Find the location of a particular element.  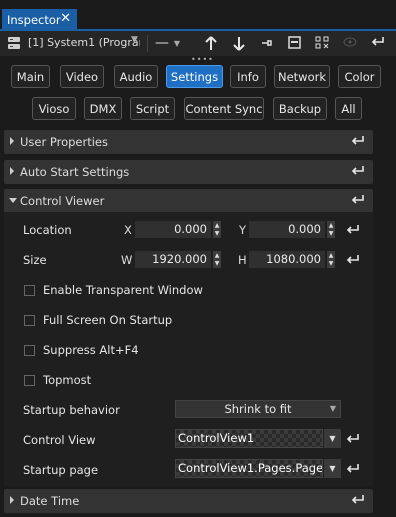

section-title: Date Time is located at coordinates (50, 501).